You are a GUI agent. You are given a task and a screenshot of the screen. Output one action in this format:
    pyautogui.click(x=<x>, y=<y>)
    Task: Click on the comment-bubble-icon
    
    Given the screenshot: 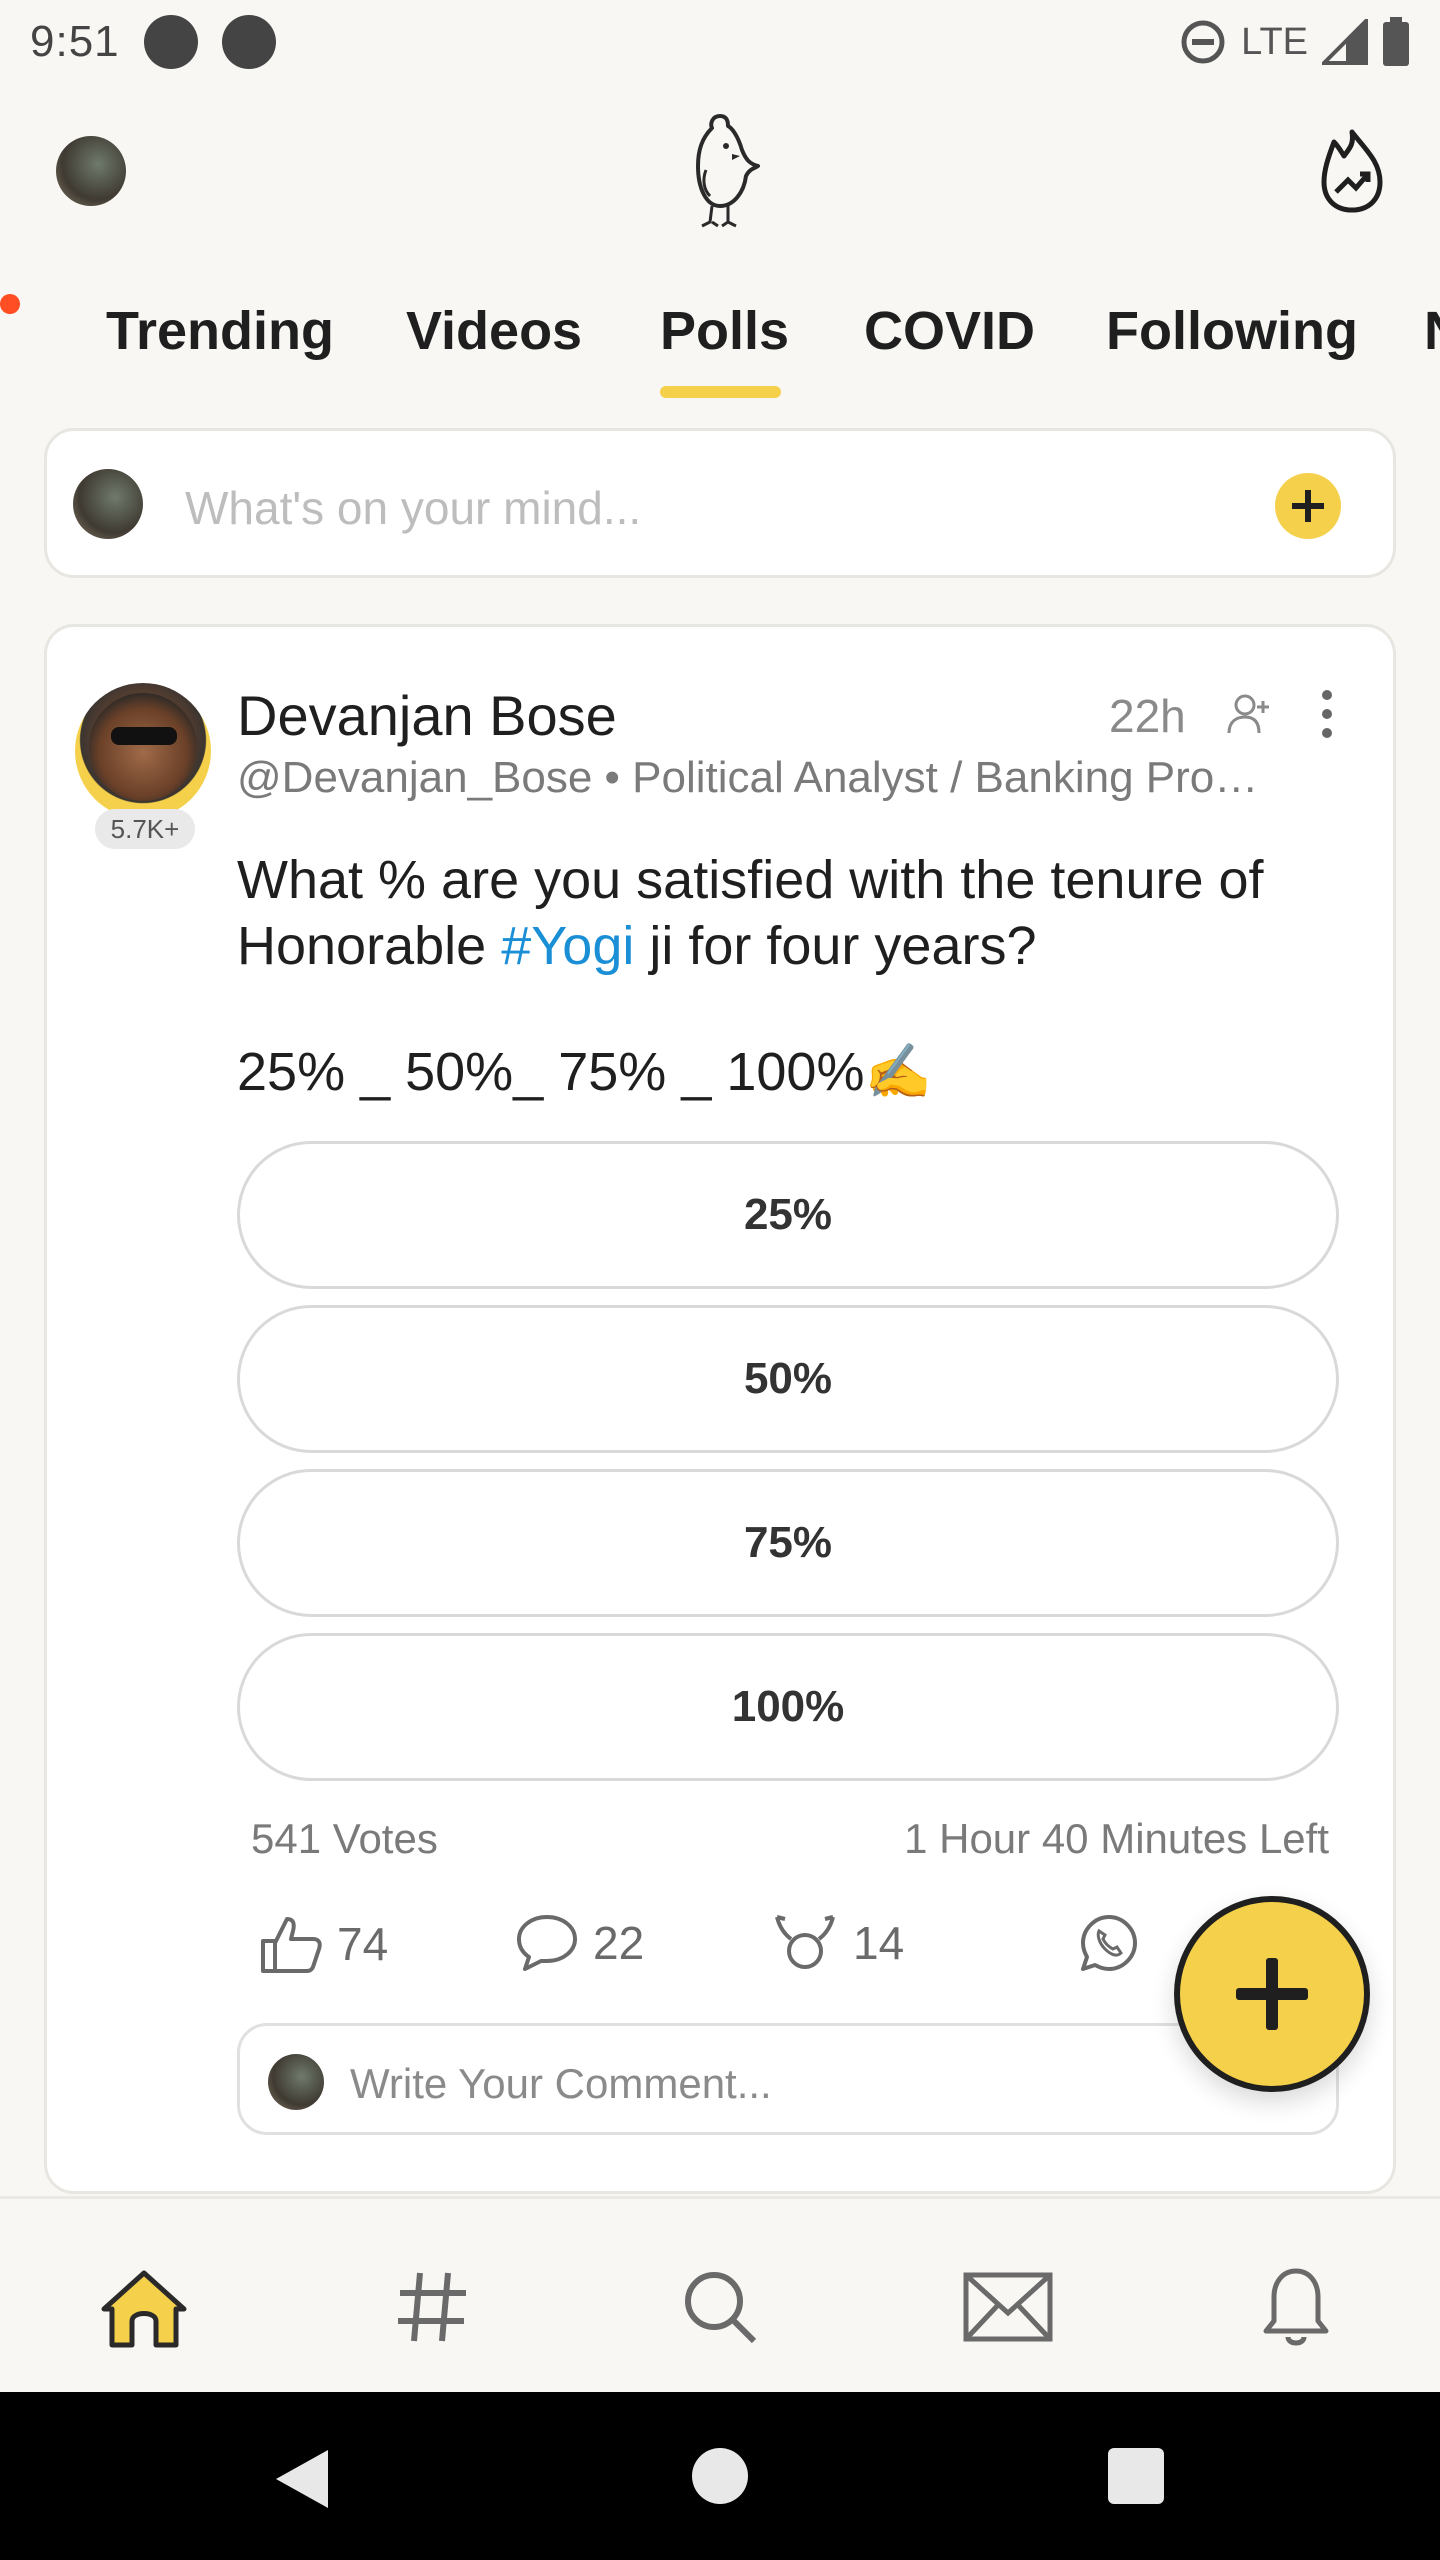 What is the action you would take?
    pyautogui.click(x=547, y=1943)
    